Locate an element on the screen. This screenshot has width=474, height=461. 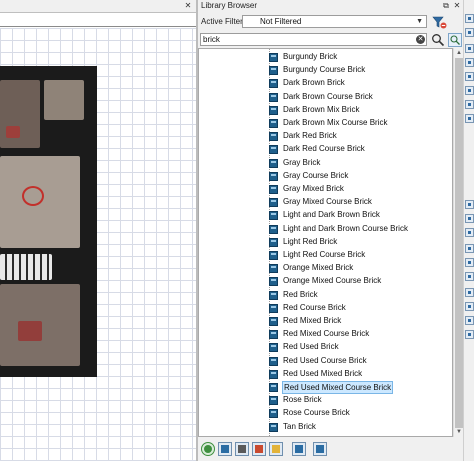
library-item: Light Red Brick is located at coordinates (359, 242).